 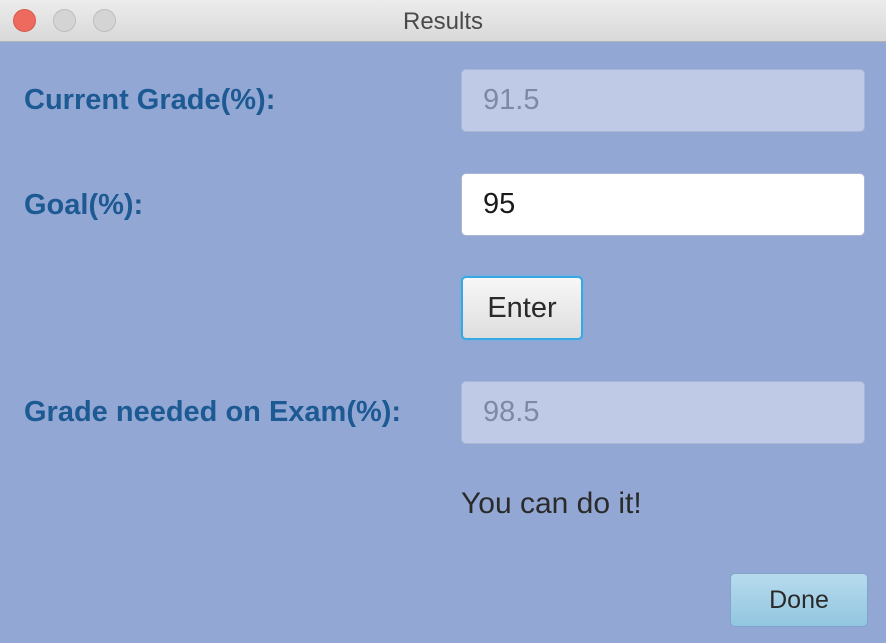 I want to click on enter-button: Enter, so click(x=522, y=308).